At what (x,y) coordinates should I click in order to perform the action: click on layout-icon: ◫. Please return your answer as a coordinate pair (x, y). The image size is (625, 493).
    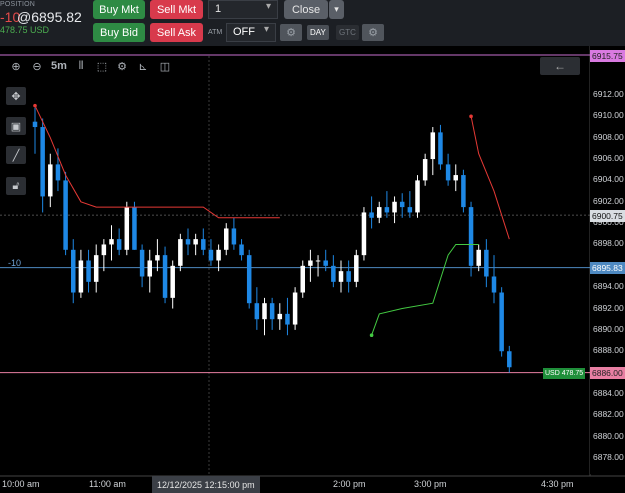
    Looking at the image, I should click on (165, 66).